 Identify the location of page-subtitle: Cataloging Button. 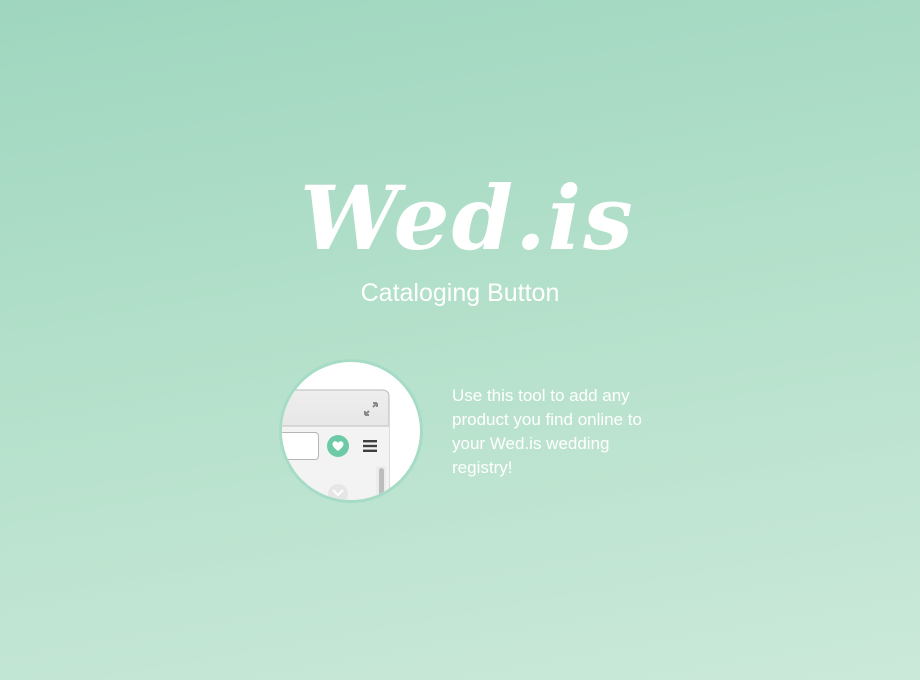
(460, 293).